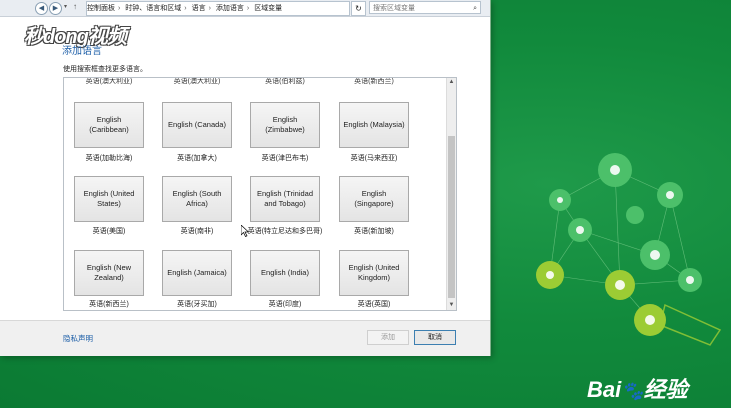 This screenshot has height=408, width=731. Describe the element at coordinates (285, 304) in the screenshot. I see `tile-label: 英语(印度)` at that location.